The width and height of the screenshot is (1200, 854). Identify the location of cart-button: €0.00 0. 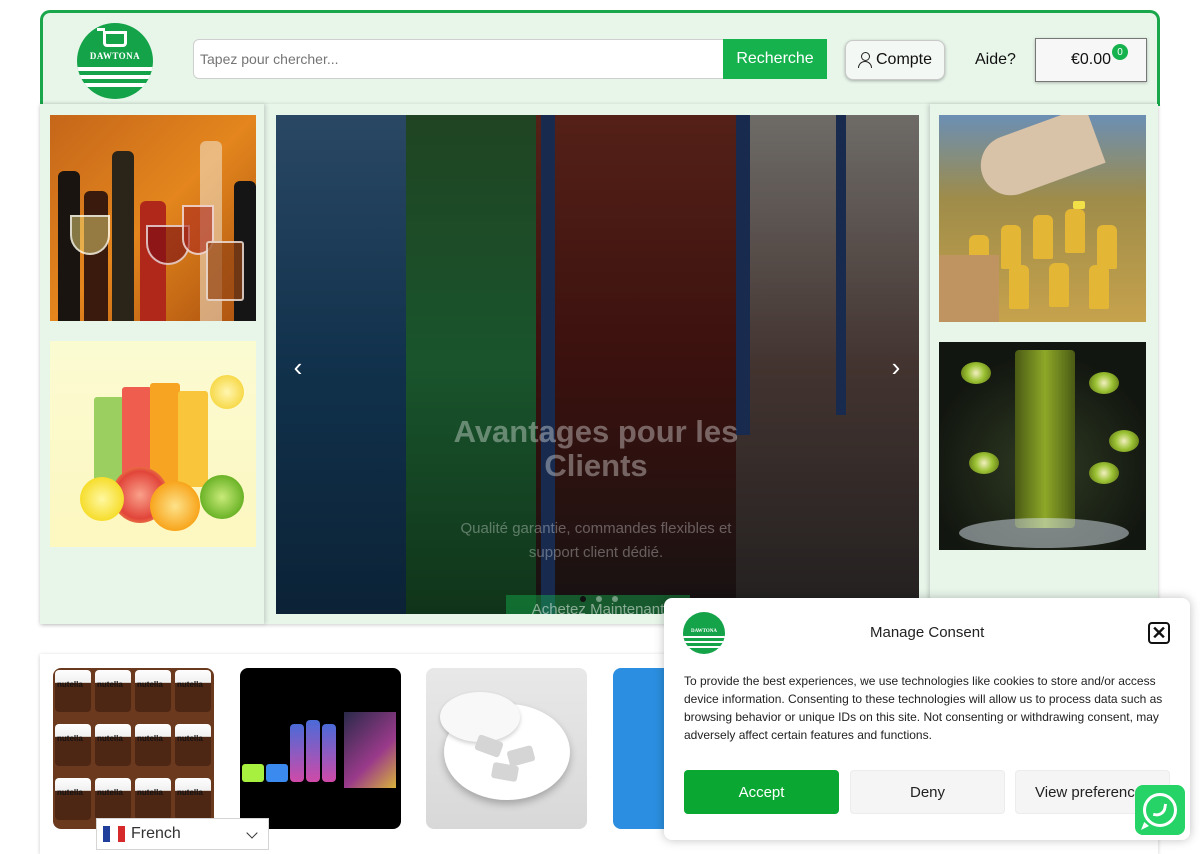
(1091, 60).